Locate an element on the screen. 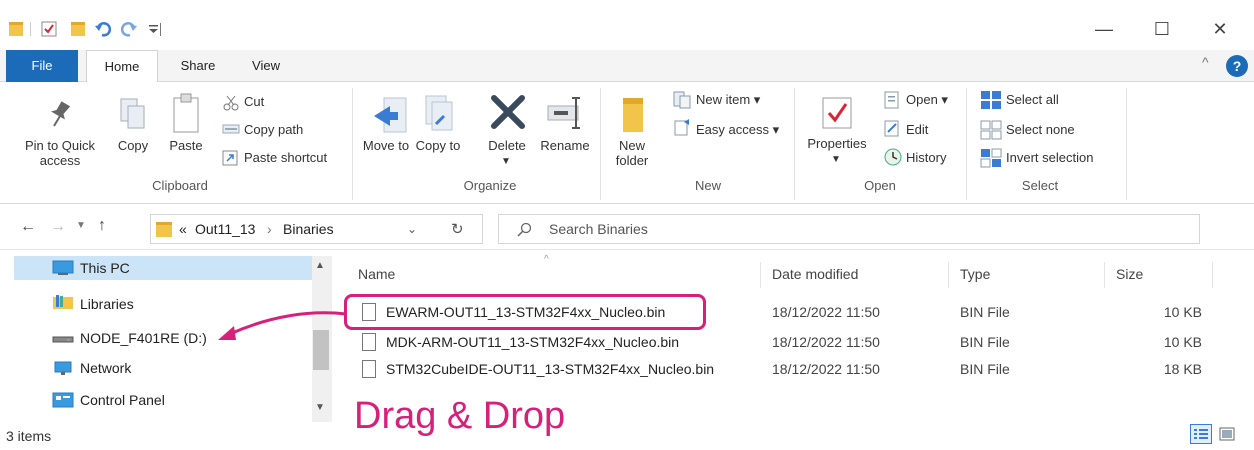  nav-item-node-f401re: NODE_F401RE (D:) is located at coordinates (143, 338).